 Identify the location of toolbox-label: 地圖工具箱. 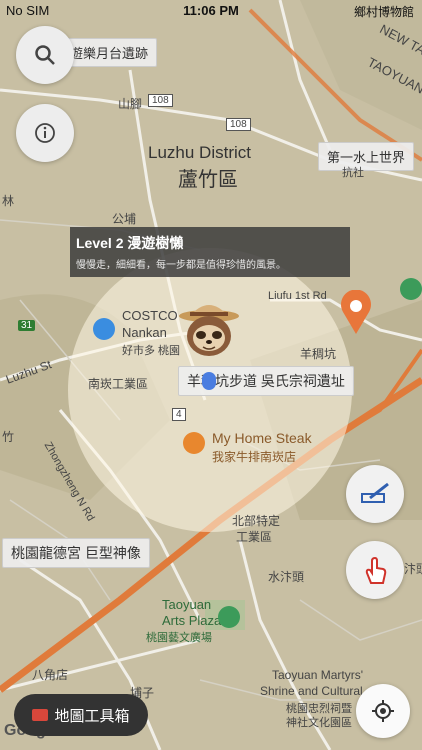
(92, 716).